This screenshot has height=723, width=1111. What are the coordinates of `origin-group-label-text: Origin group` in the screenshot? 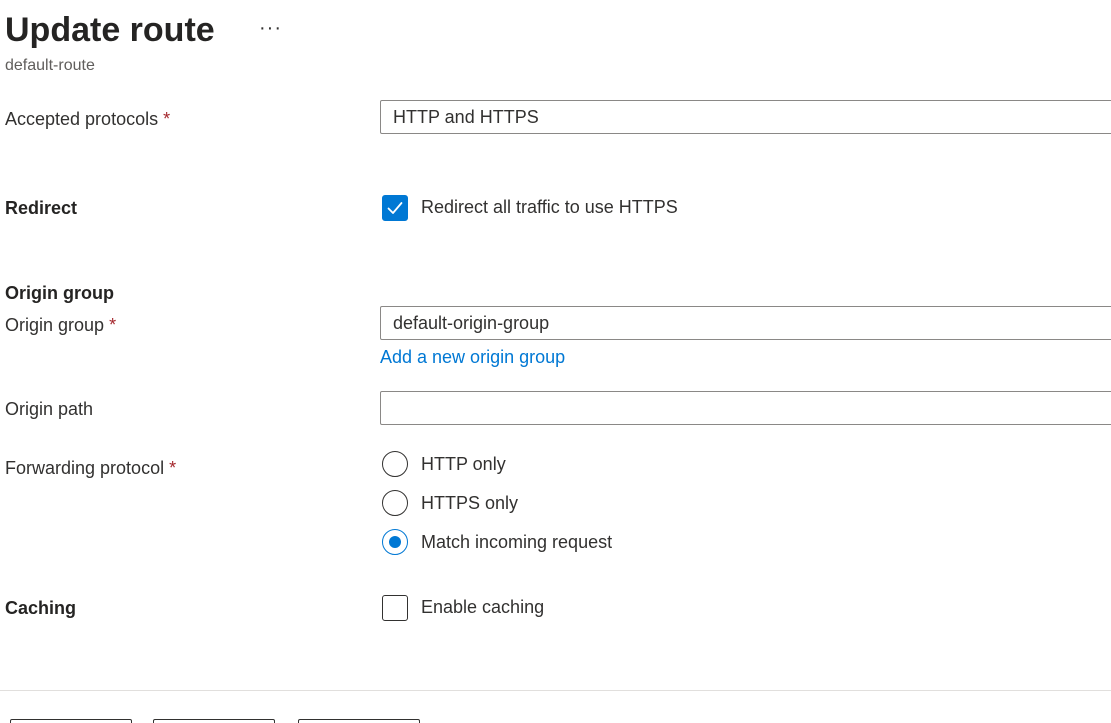 It's located at (55, 325).